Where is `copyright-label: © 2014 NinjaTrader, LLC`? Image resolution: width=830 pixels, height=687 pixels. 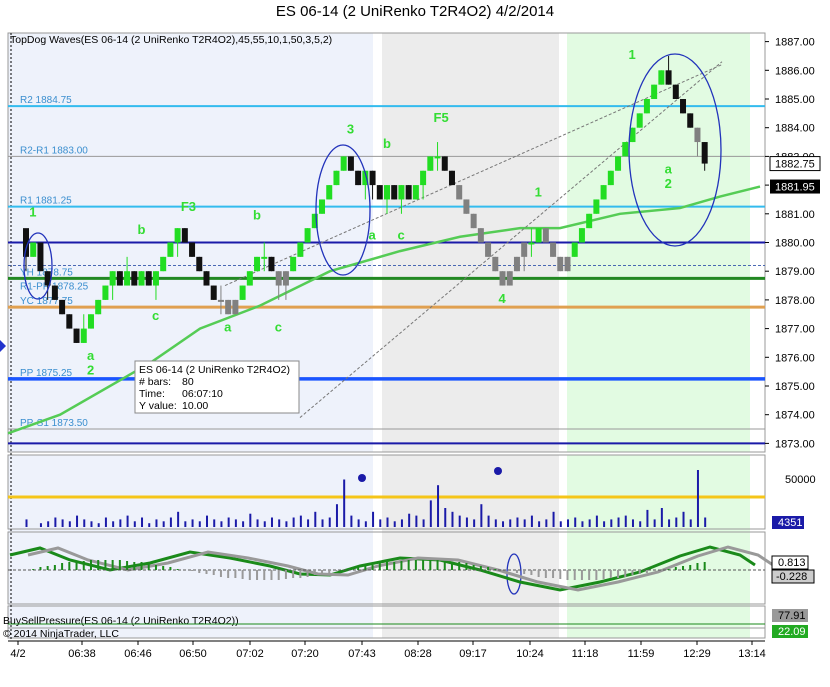 copyright-label: © 2014 NinjaTrader, LLC is located at coordinates (61, 634).